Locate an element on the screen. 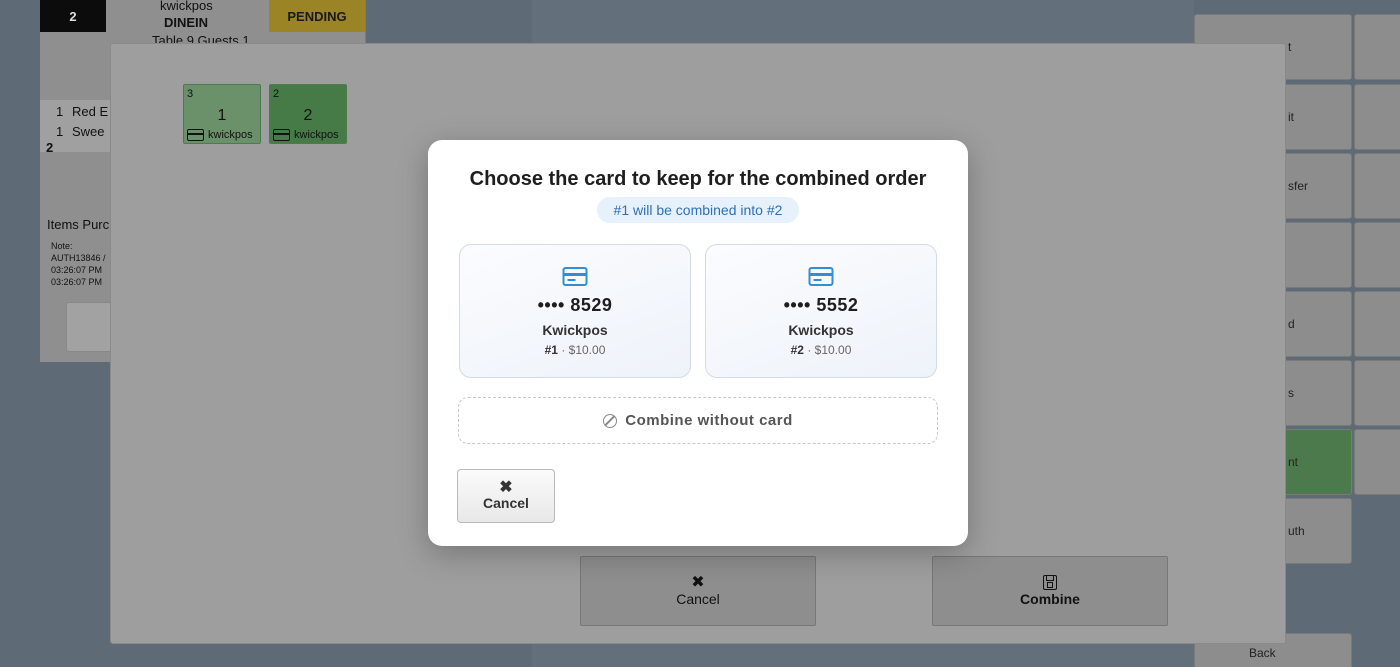 The width and height of the screenshot is (1400, 667). note-line: Note: is located at coordinates (62, 246).